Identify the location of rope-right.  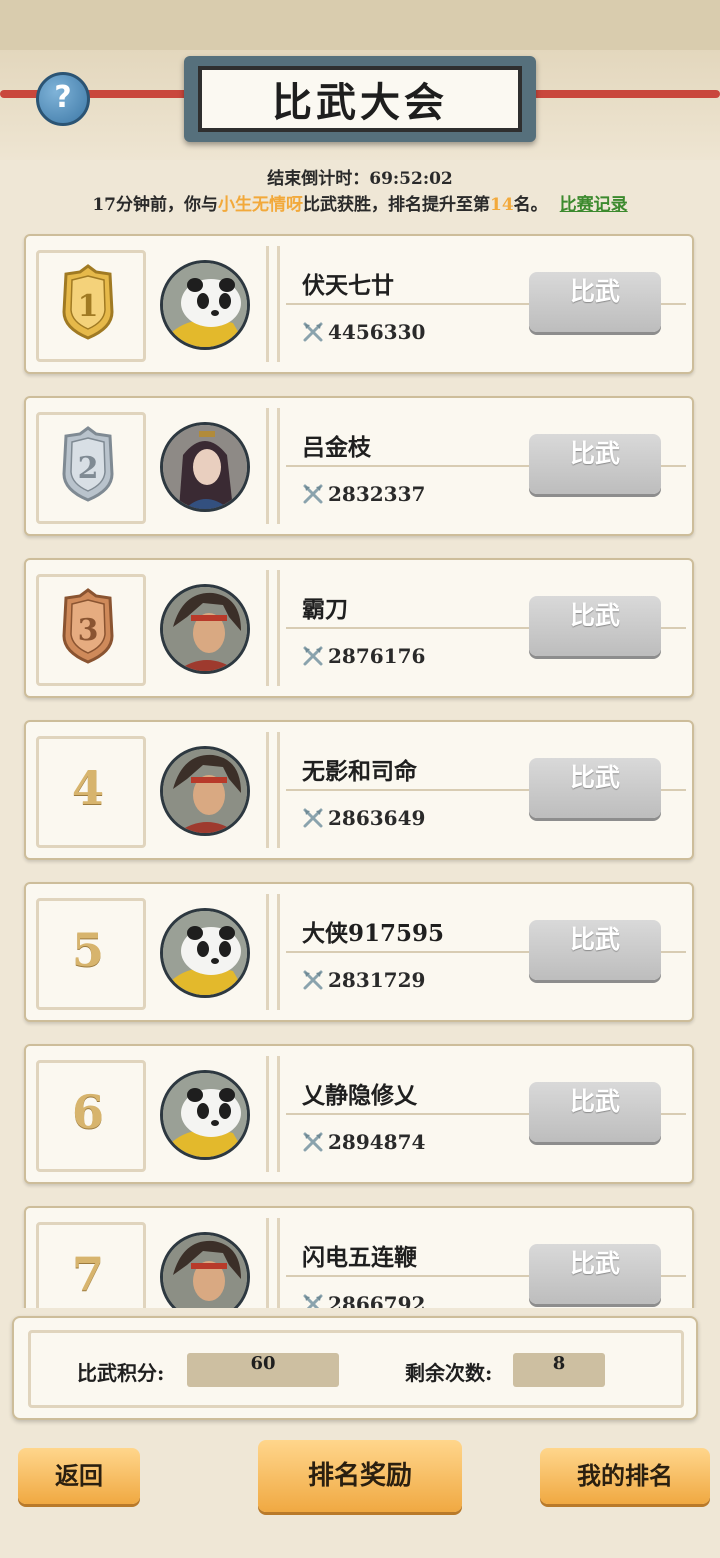
(620, 94).